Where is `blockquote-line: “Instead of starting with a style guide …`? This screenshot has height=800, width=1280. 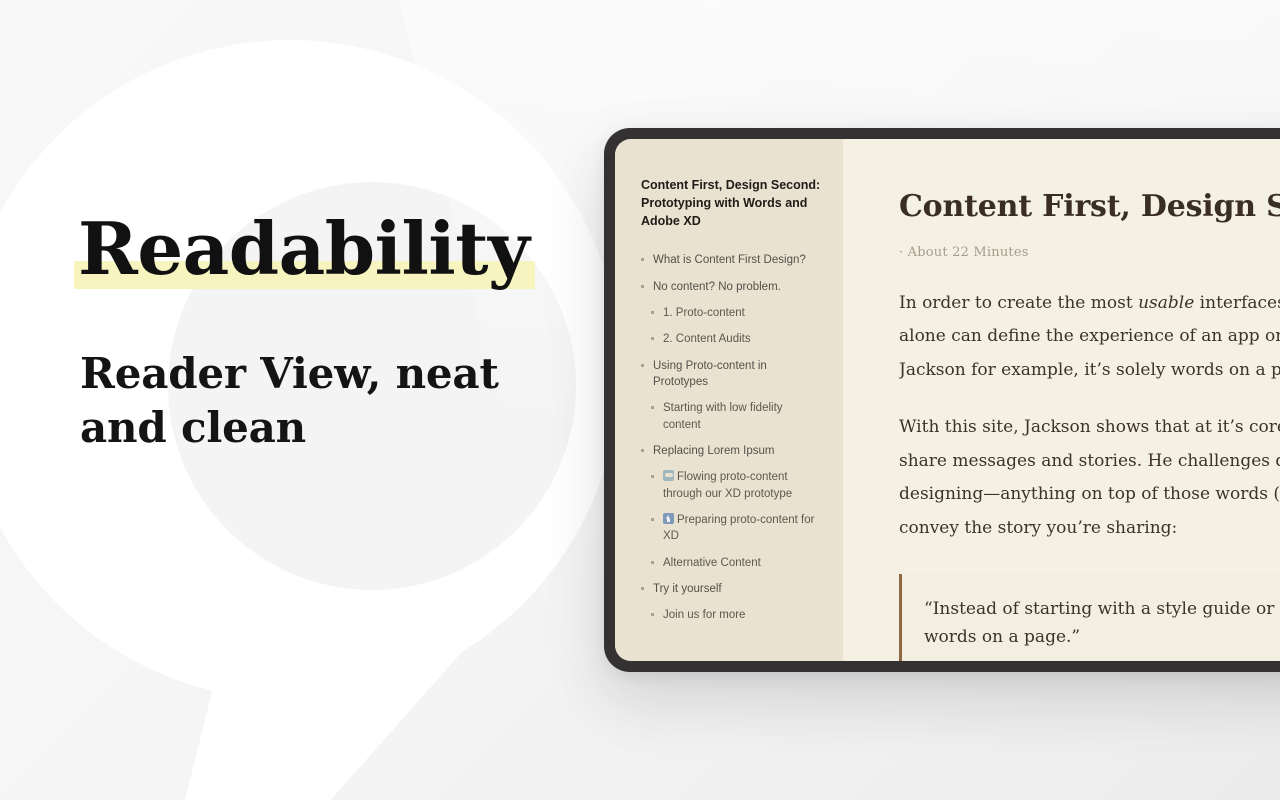
blockquote-line: “Instead of starting with a style guide … is located at coordinates (1102, 609).